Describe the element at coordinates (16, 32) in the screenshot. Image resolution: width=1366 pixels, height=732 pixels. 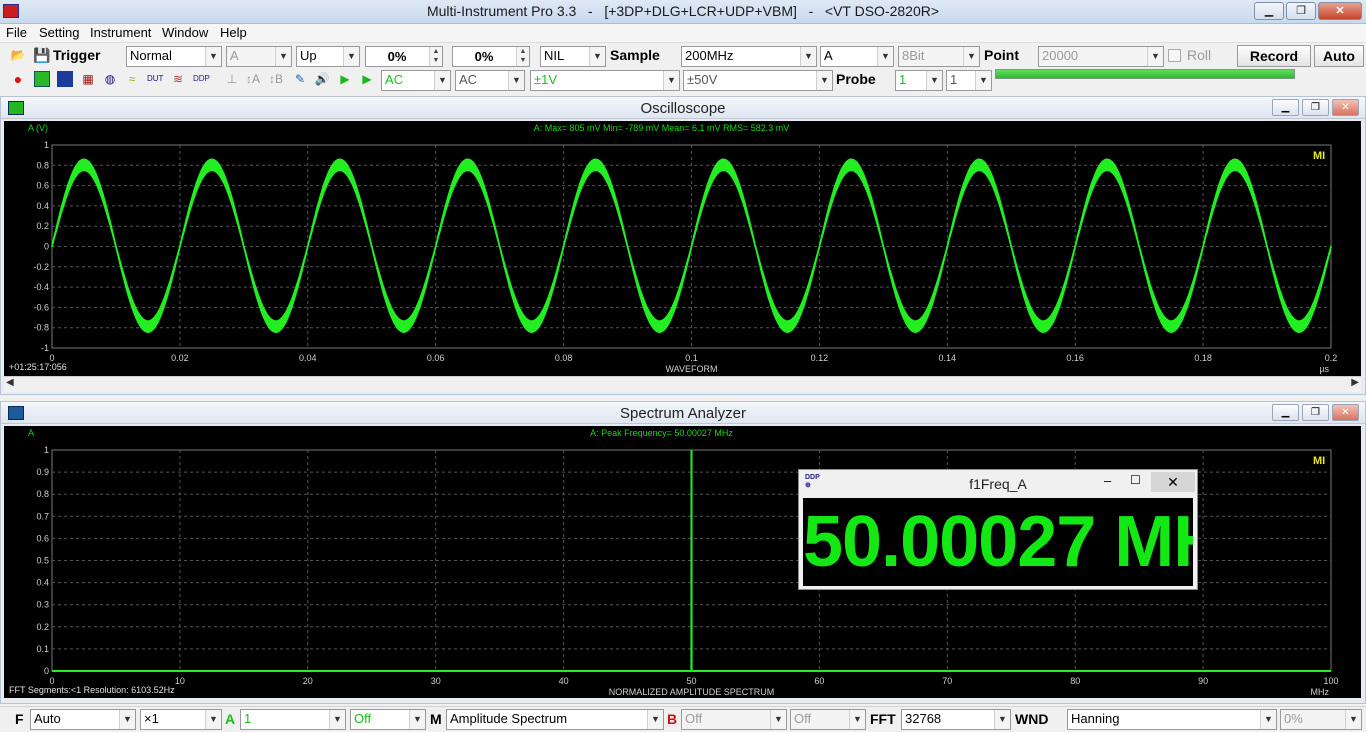
I see `menu-file: File` at that location.